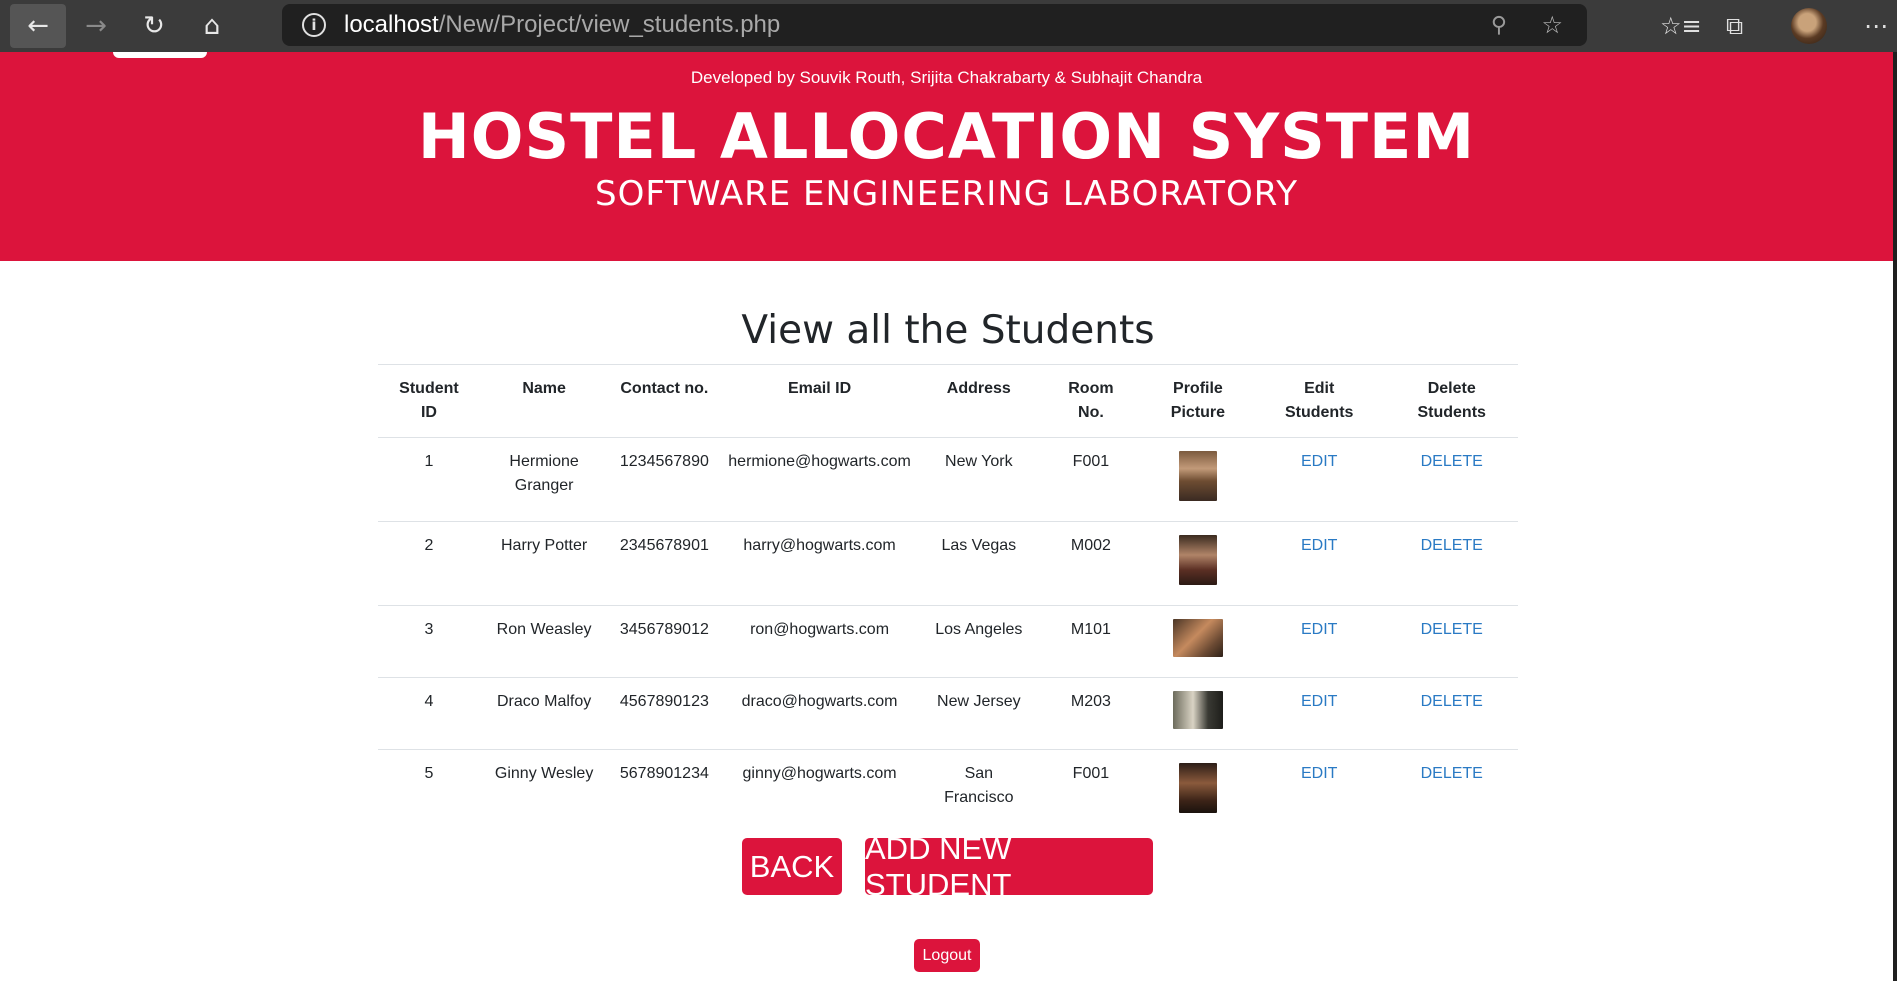  Describe the element at coordinates (819, 479) in the screenshot. I see `cell-email: hermione@hogwarts.com` at that location.